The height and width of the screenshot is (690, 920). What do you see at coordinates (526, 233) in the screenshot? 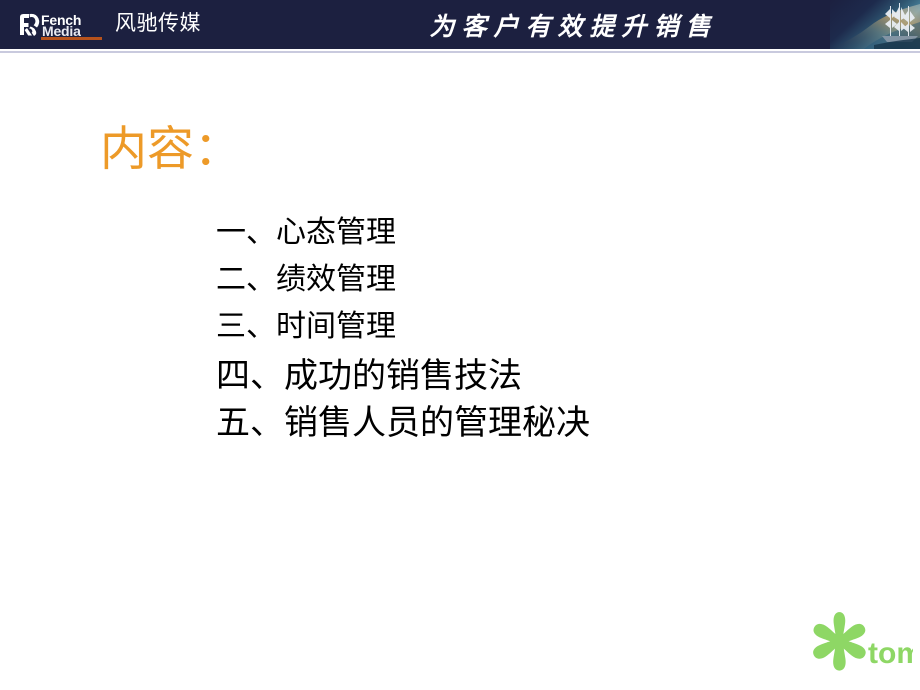
I see `list-item: 一、心态管理` at bounding box center [526, 233].